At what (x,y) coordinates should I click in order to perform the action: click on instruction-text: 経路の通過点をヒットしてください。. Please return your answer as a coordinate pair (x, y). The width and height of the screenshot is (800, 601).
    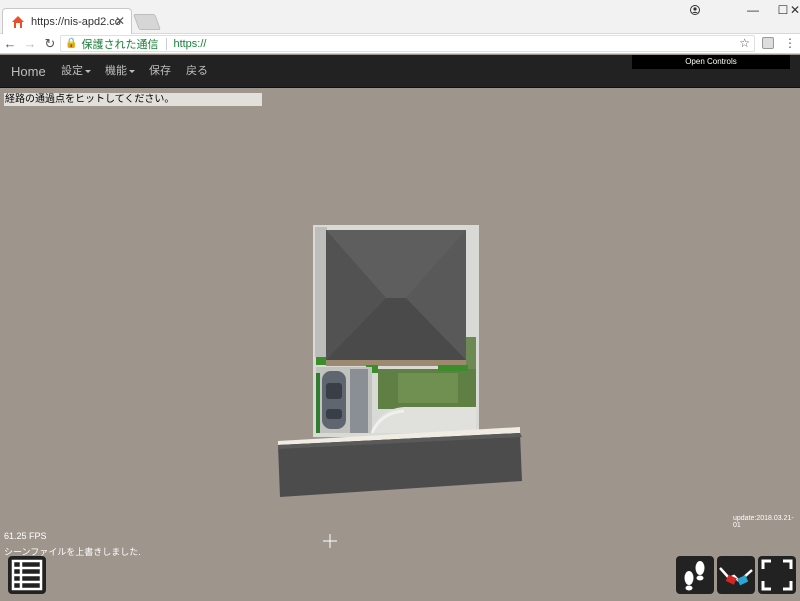
    Looking at the image, I should click on (133, 99).